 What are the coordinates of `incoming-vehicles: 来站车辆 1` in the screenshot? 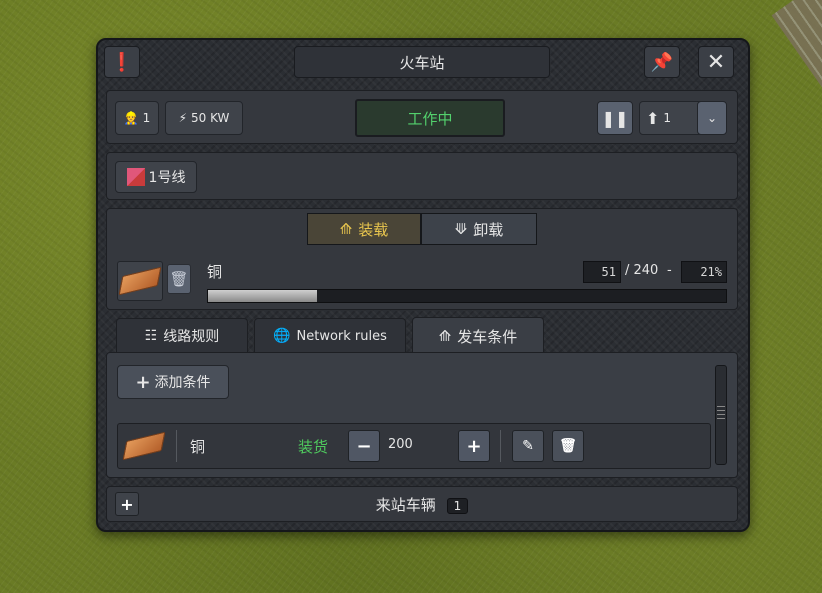 It's located at (422, 504).